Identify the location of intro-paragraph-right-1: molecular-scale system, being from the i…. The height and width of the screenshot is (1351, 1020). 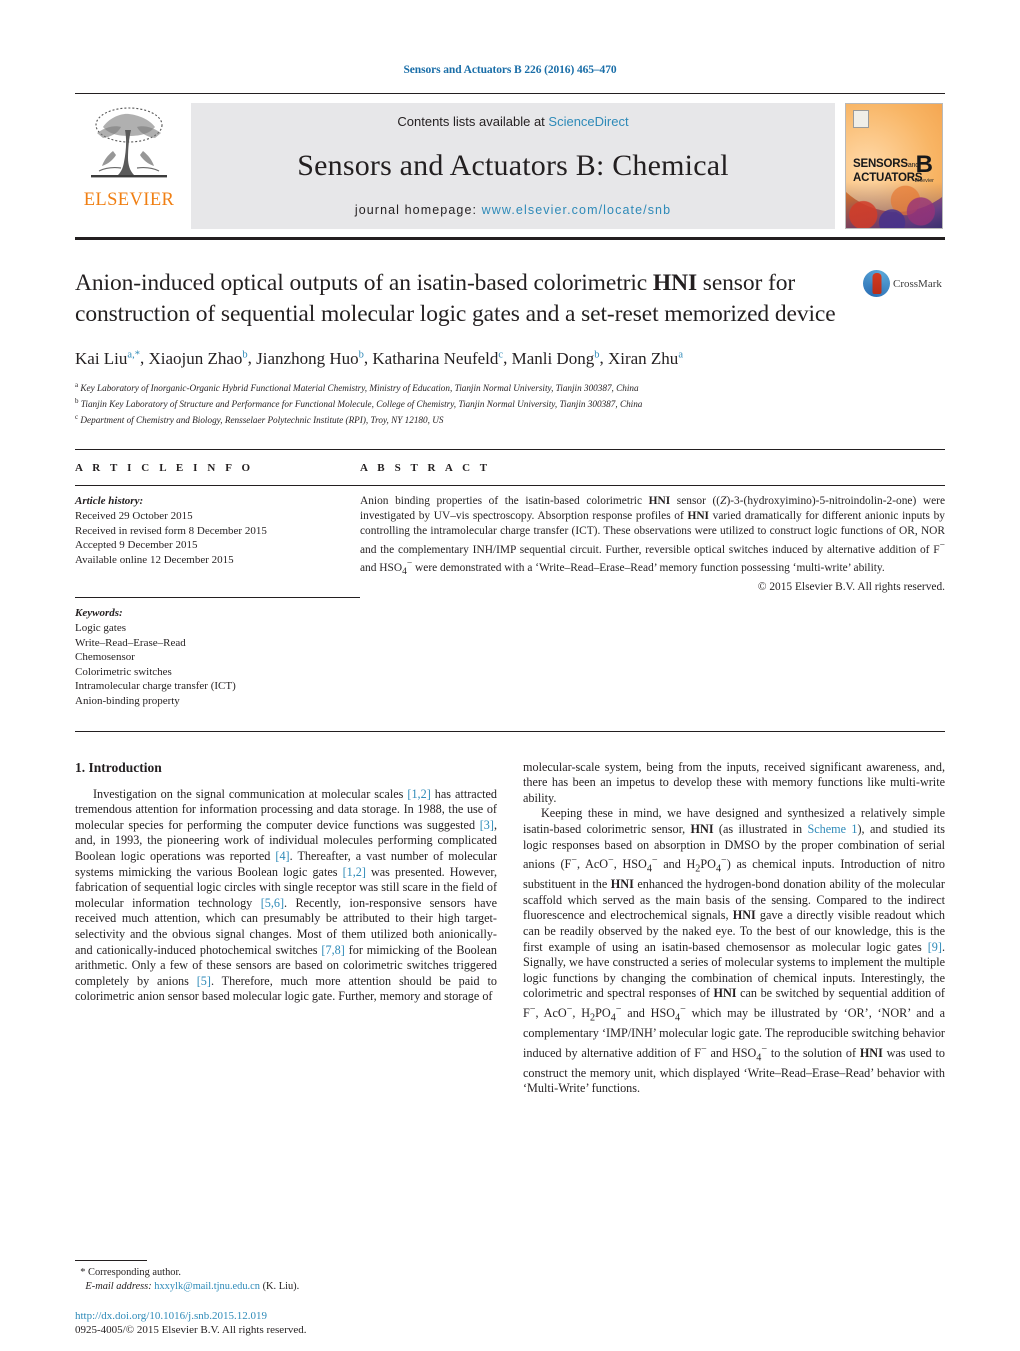
(734, 782).